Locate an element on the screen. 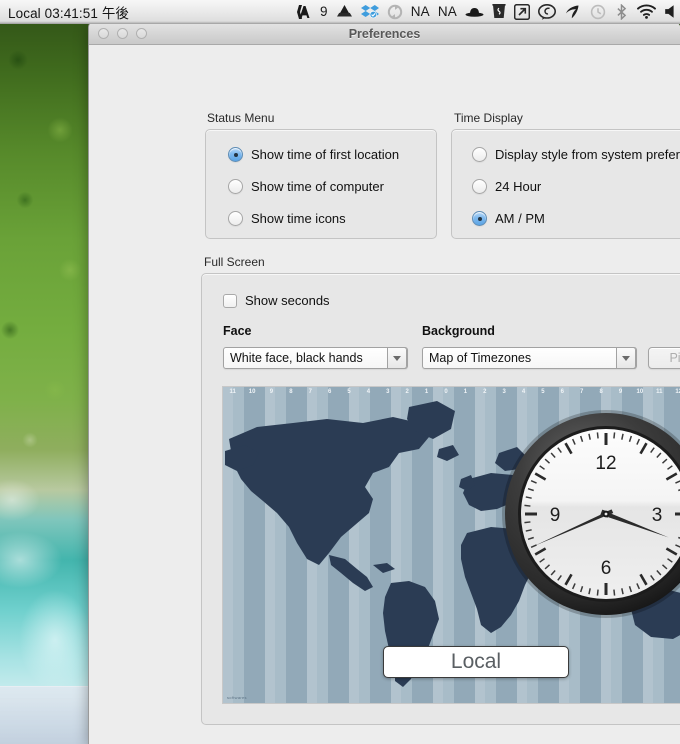 This screenshot has width=680, height=744. google-drive-icon is located at coordinates (344, 12).